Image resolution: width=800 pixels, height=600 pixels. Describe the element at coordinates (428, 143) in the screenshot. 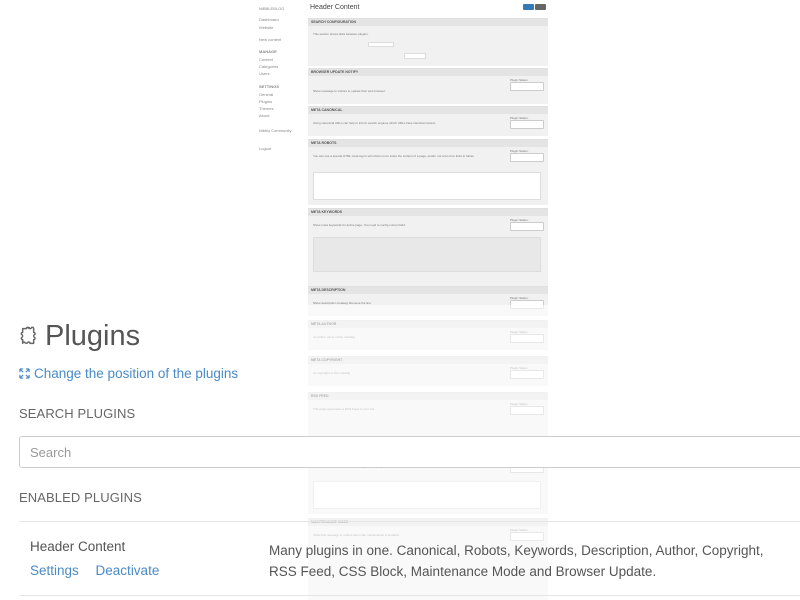

I see `bg-section-title: META ROBOTS` at that location.